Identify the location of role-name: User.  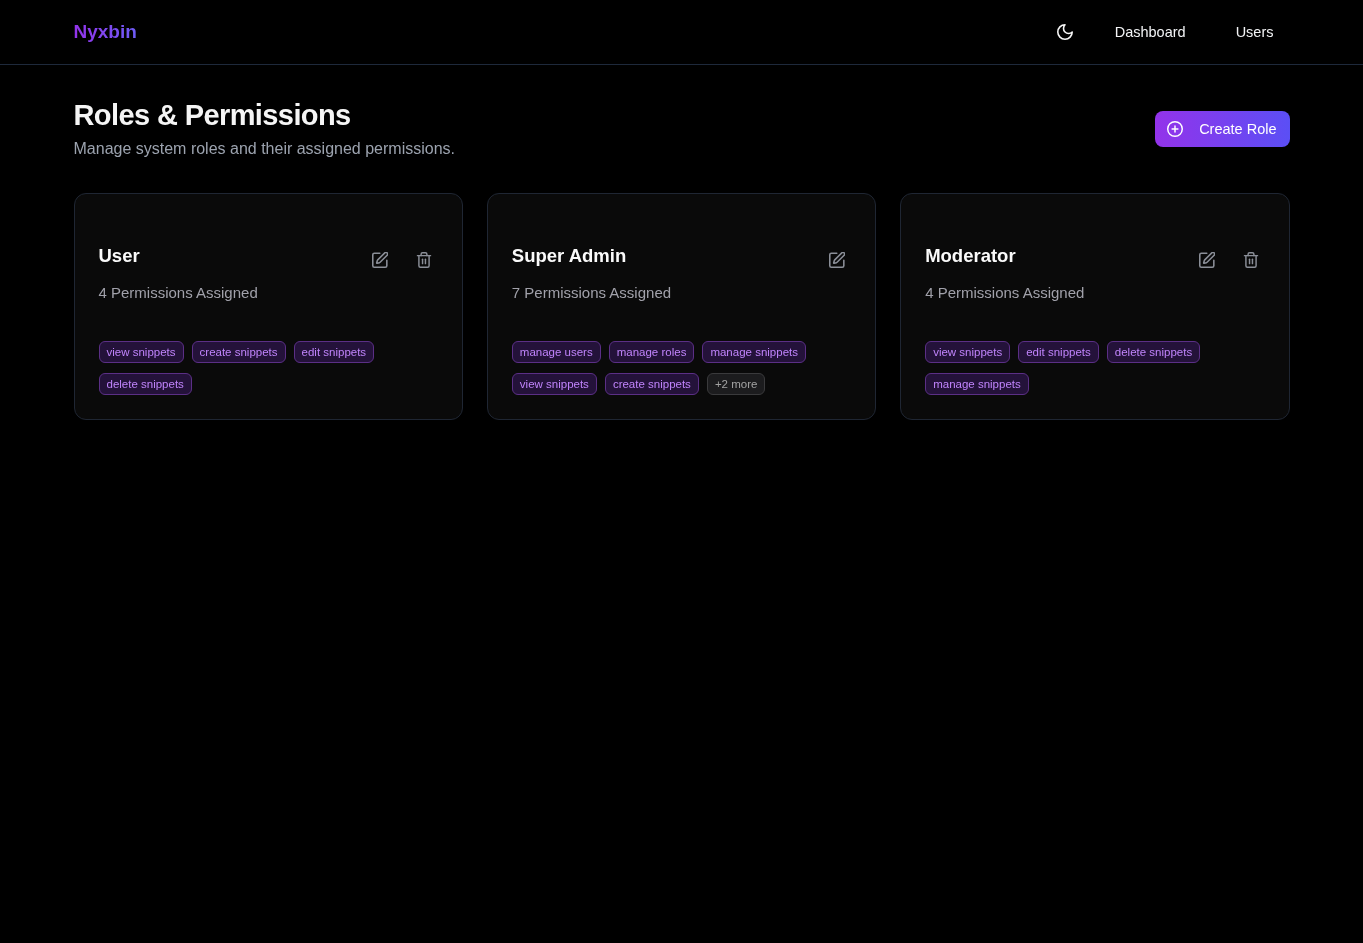
(119, 256).